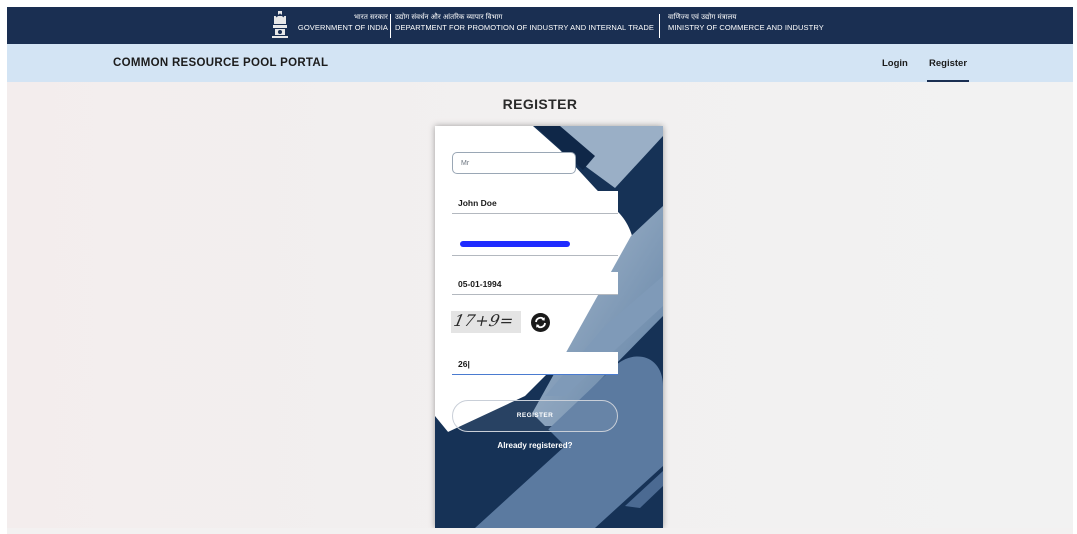 This screenshot has width=1077, height=534. Describe the element at coordinates (535, 363) in the screenshot. I see `captcha-answer-field: 26|` at that location.